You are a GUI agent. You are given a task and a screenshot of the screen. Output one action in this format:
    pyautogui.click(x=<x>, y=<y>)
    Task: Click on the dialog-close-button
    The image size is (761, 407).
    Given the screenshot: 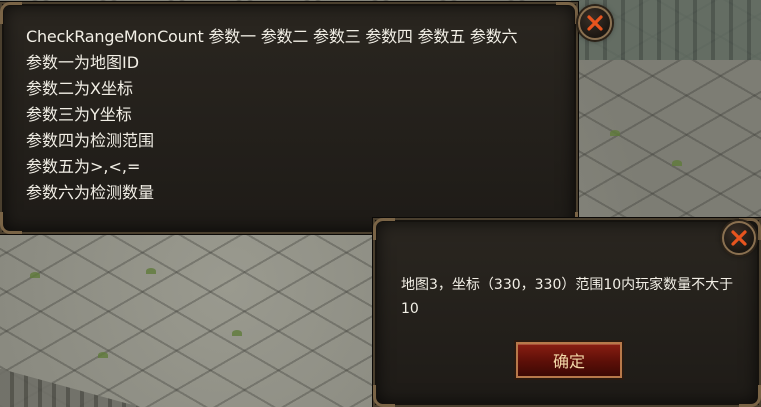 What is the action you would take?
    pyautogui.click(x=739, y=238)
    